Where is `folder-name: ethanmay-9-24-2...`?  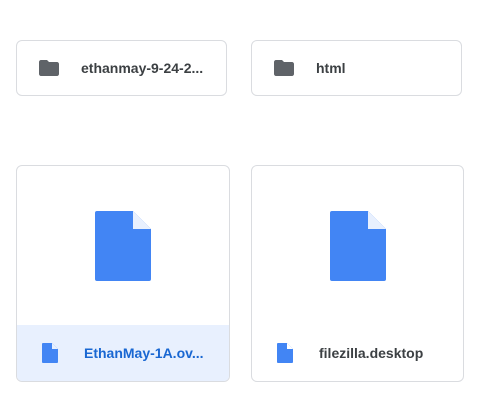
folder-name: ethanmay-9-24-2... is located at coordinates (142, 68).